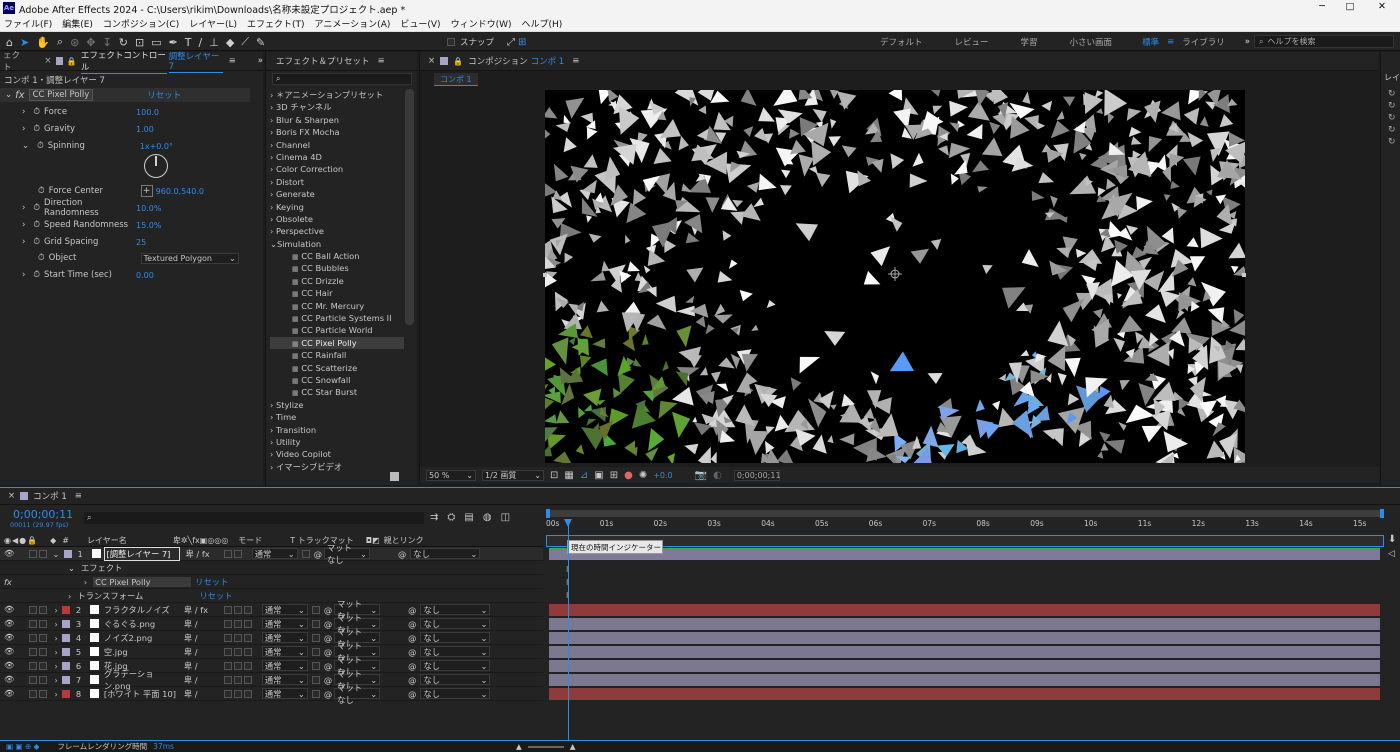  What do you see at coordinates (522, 42) in the screenshot?
I see `snap-grid-icon: ⊞` at bounding box center [522, 42].